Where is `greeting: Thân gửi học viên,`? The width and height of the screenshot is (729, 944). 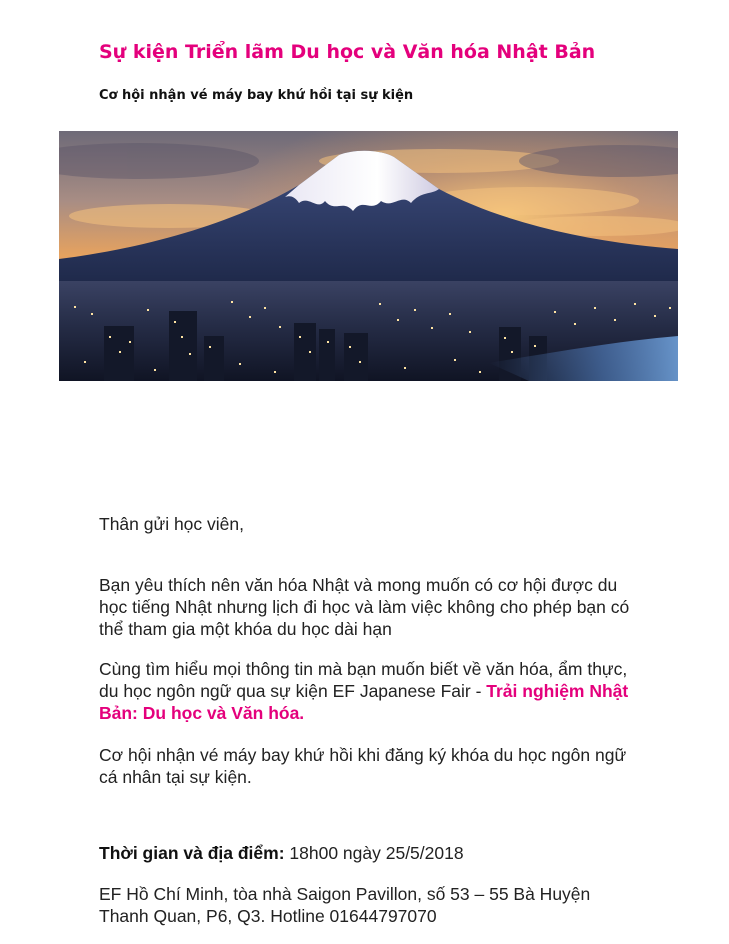
greeting: Thân gửi học viên, is located at coordinates (171, 524).